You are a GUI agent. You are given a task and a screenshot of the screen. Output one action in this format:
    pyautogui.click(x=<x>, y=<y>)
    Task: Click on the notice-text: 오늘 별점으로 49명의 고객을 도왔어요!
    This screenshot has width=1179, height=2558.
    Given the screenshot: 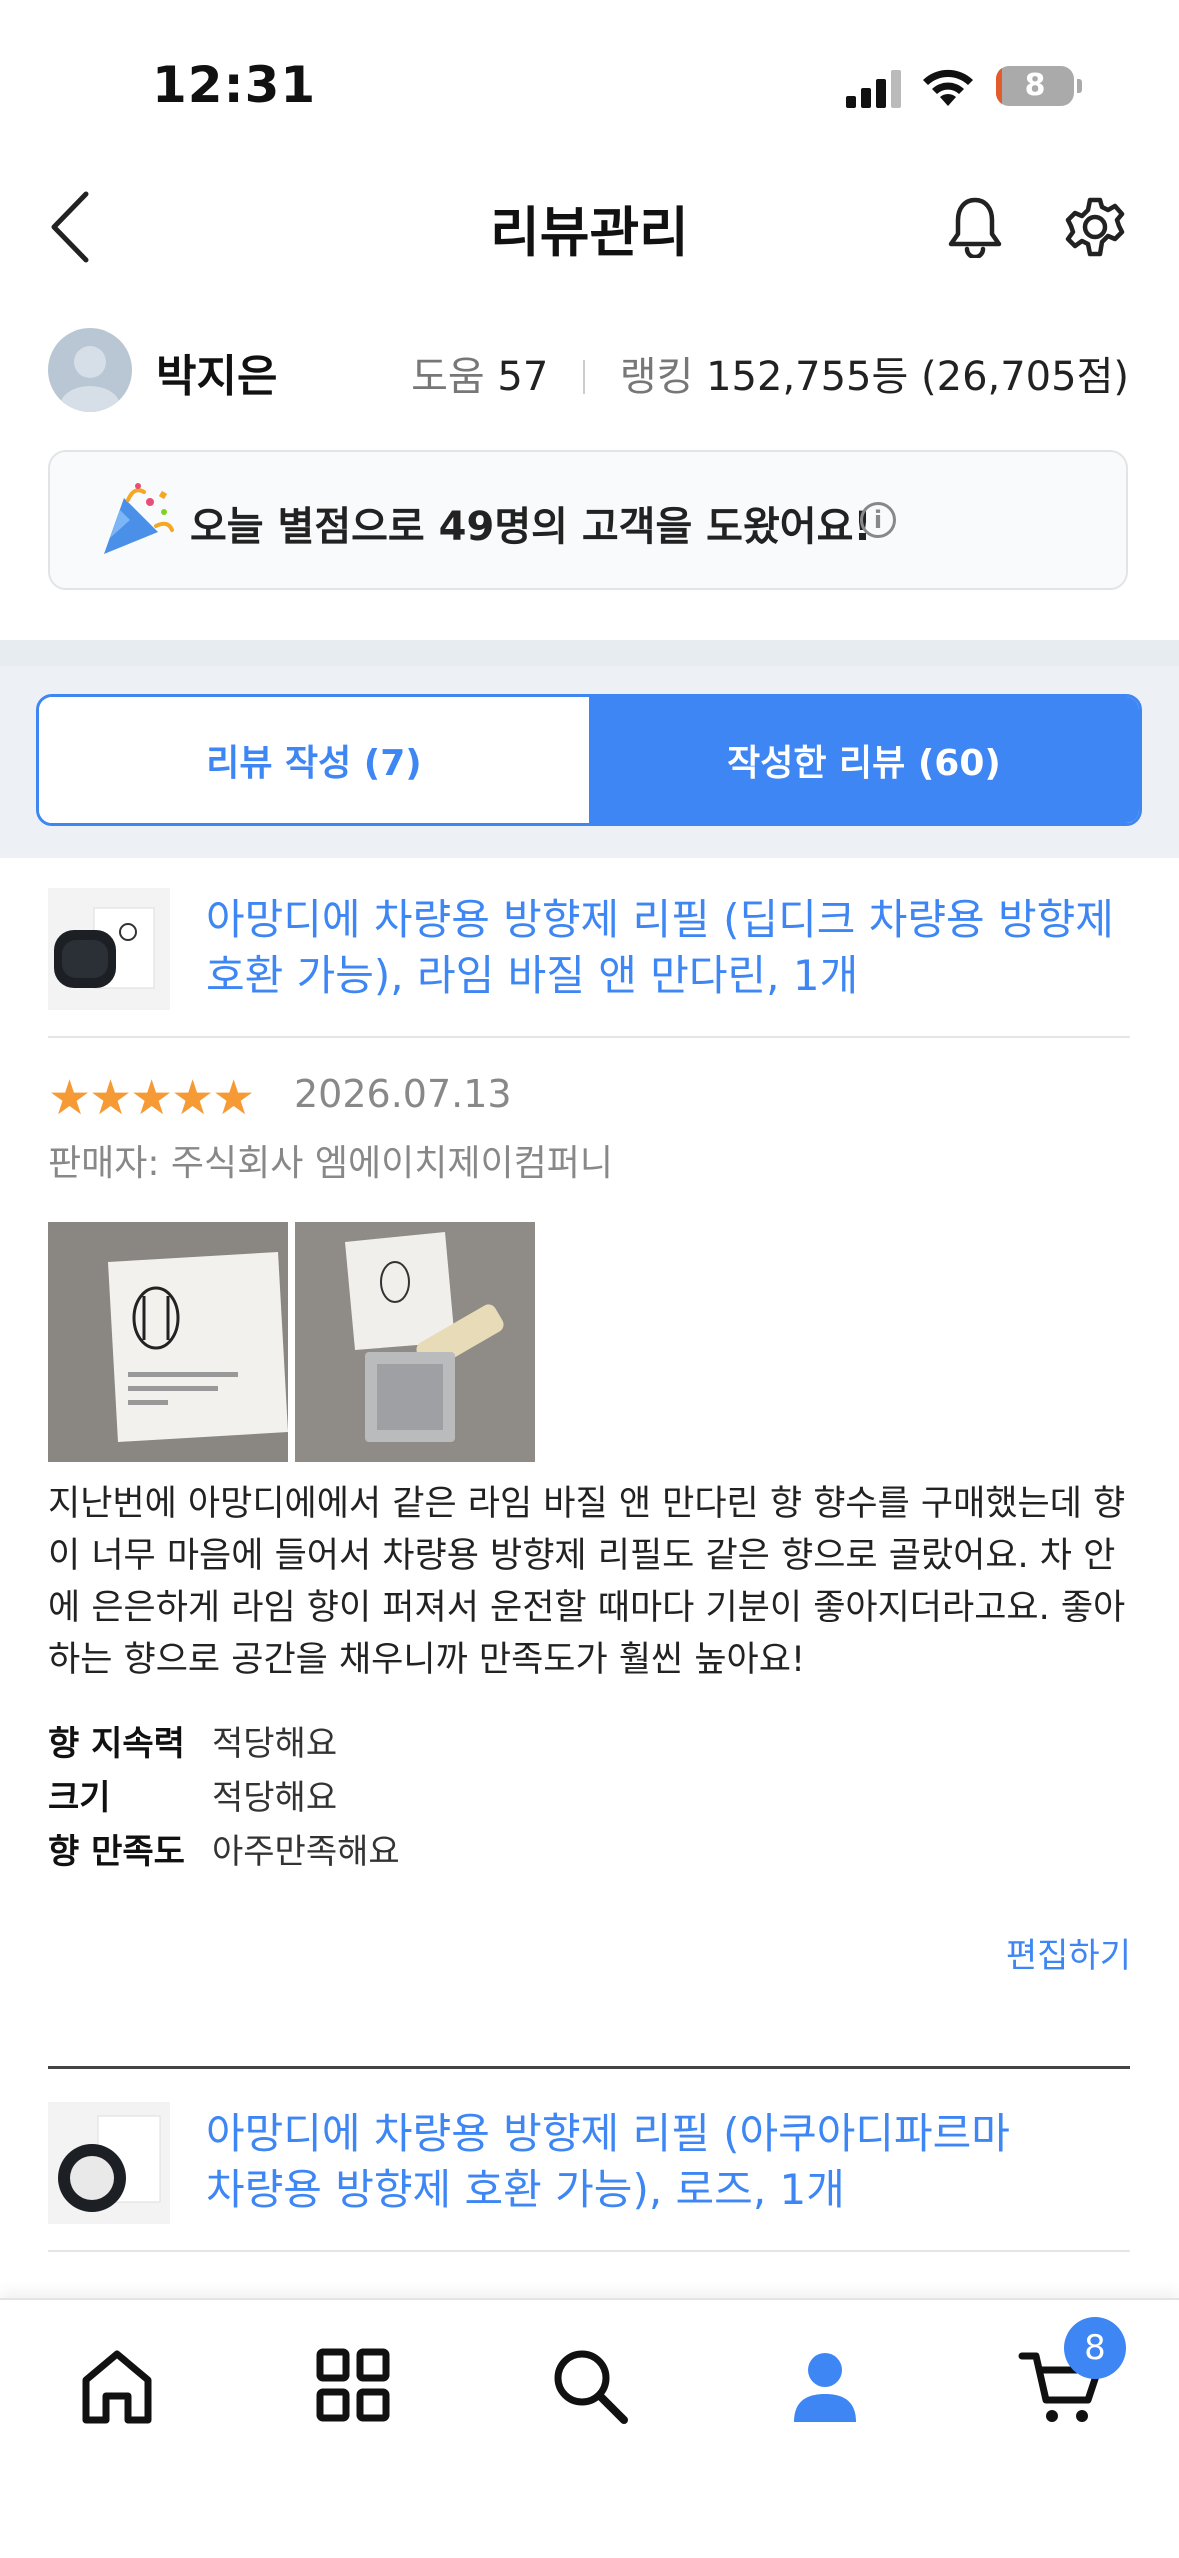 What is the action you would take?
    pyautogui.click(x=531, y=527)
    